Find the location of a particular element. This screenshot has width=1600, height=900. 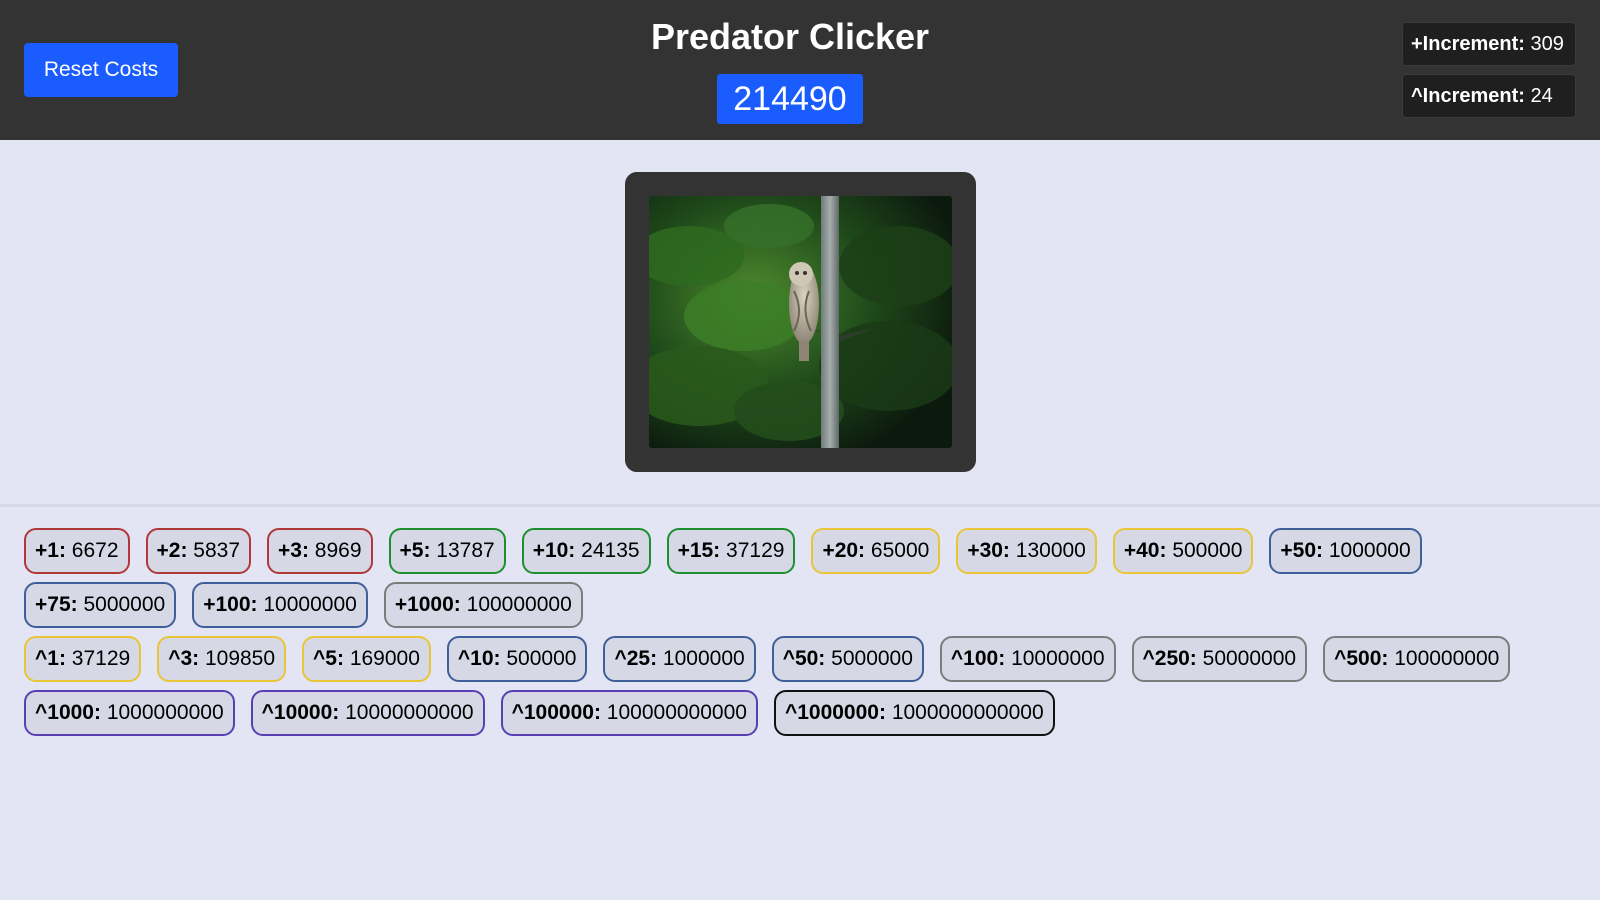

upgrade-button: ^1: 37129 is located at coordinates (83, 659).